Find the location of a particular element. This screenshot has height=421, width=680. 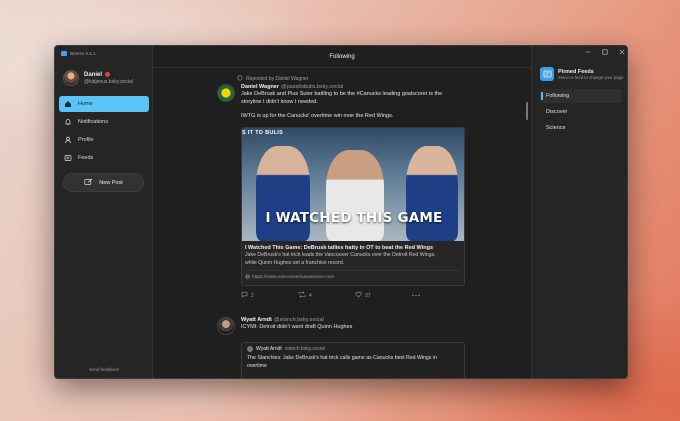

avatar is located at coordinates (71, 78).